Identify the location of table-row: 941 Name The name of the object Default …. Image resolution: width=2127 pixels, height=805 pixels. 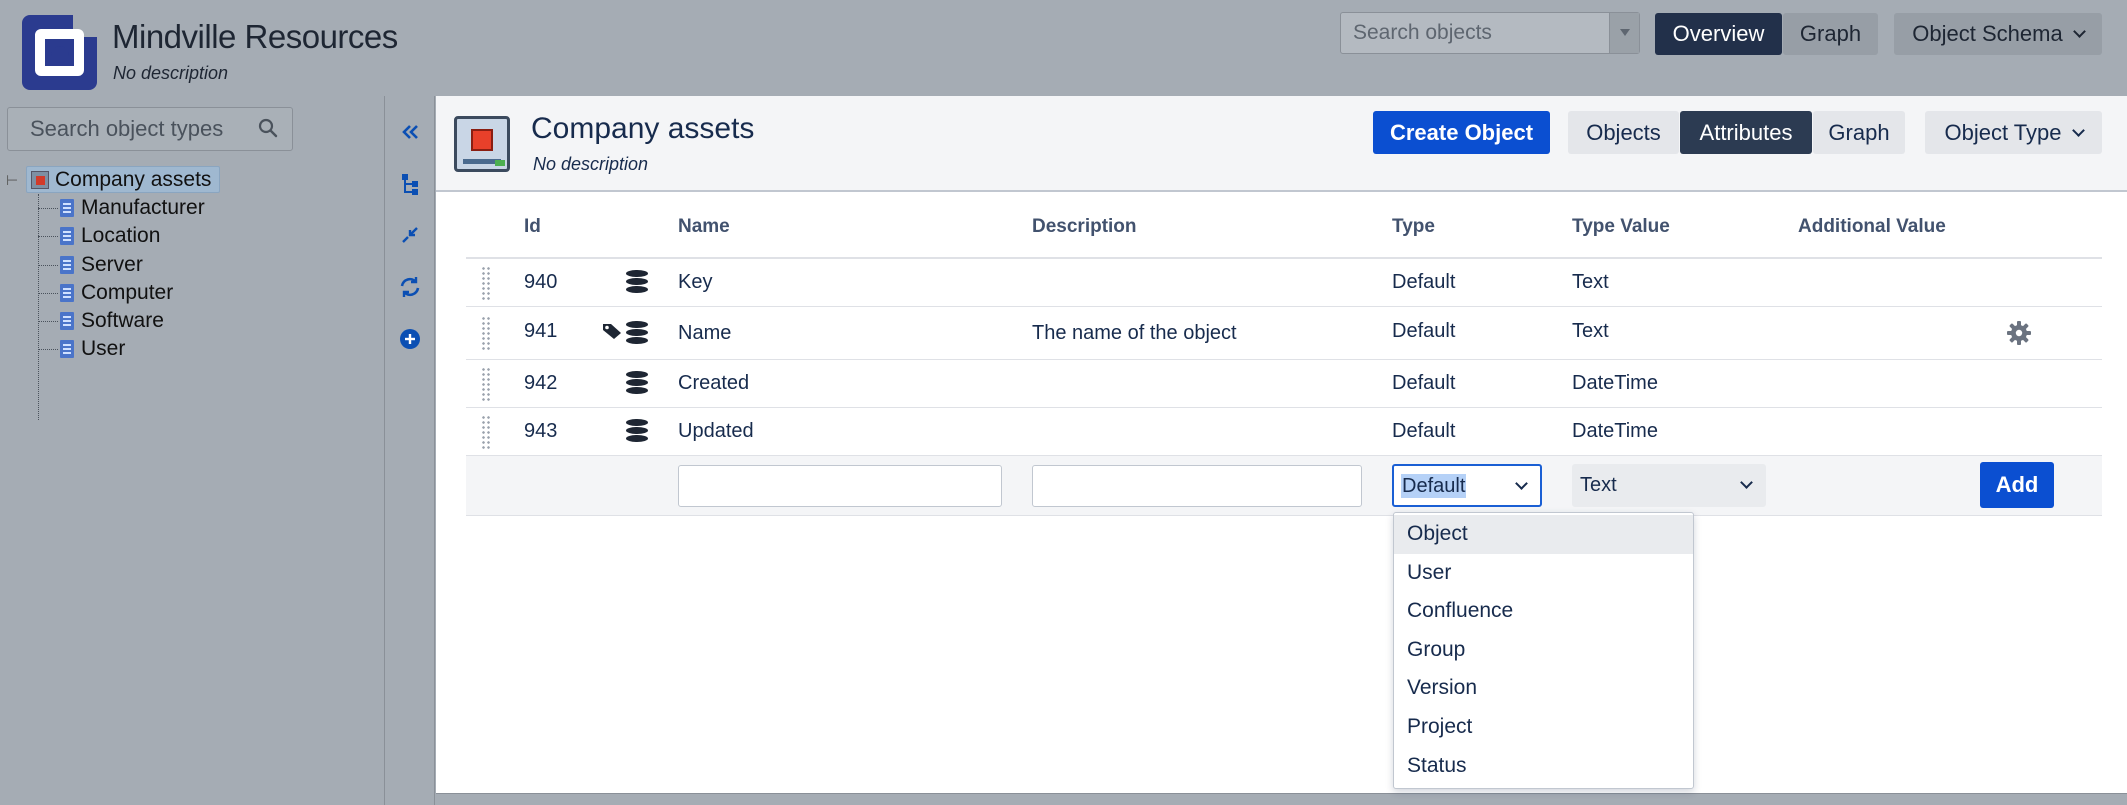
(1284, 333).